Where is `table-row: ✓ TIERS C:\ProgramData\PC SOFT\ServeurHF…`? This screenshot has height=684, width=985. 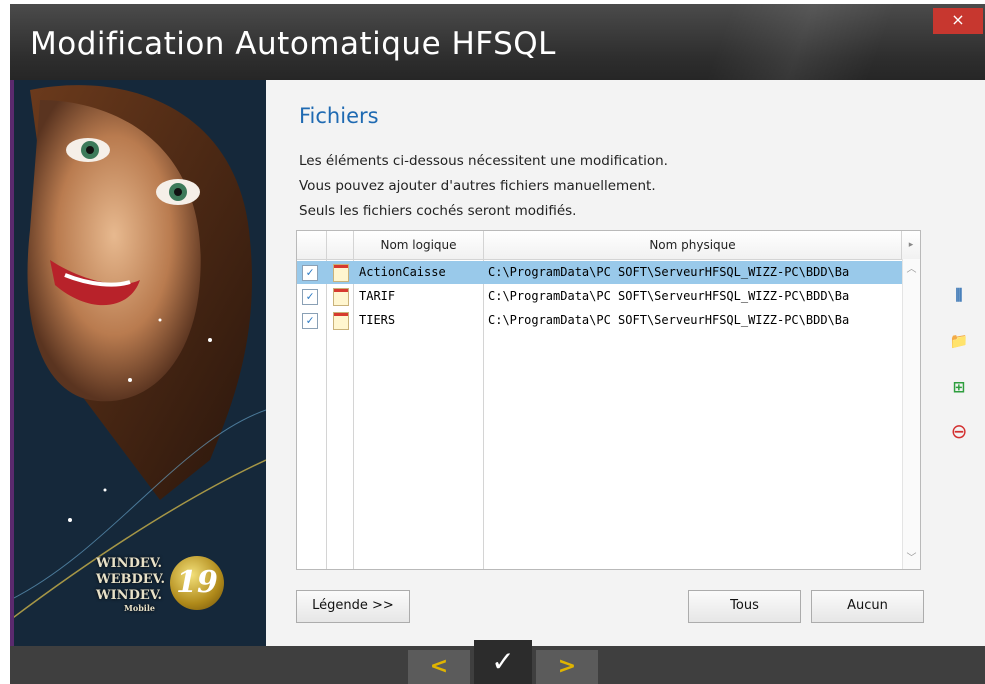 table-row: ✓ TIERS C:\ProgramData\PC SOFT\ServeurHF… is located at coordinates (600, 320).